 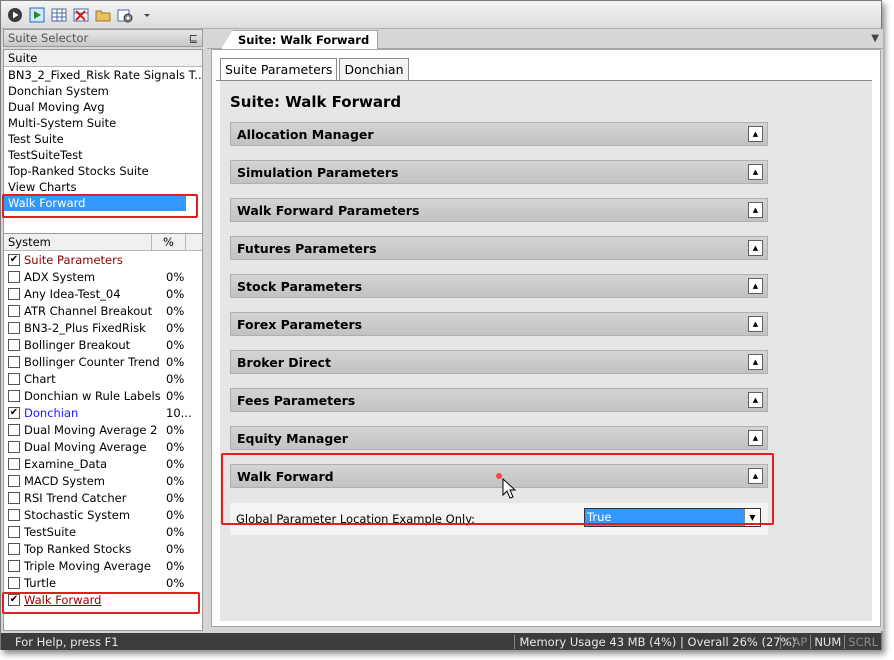 I want to click on system-row: TestSuite 0%, so click(x=103, y=531).